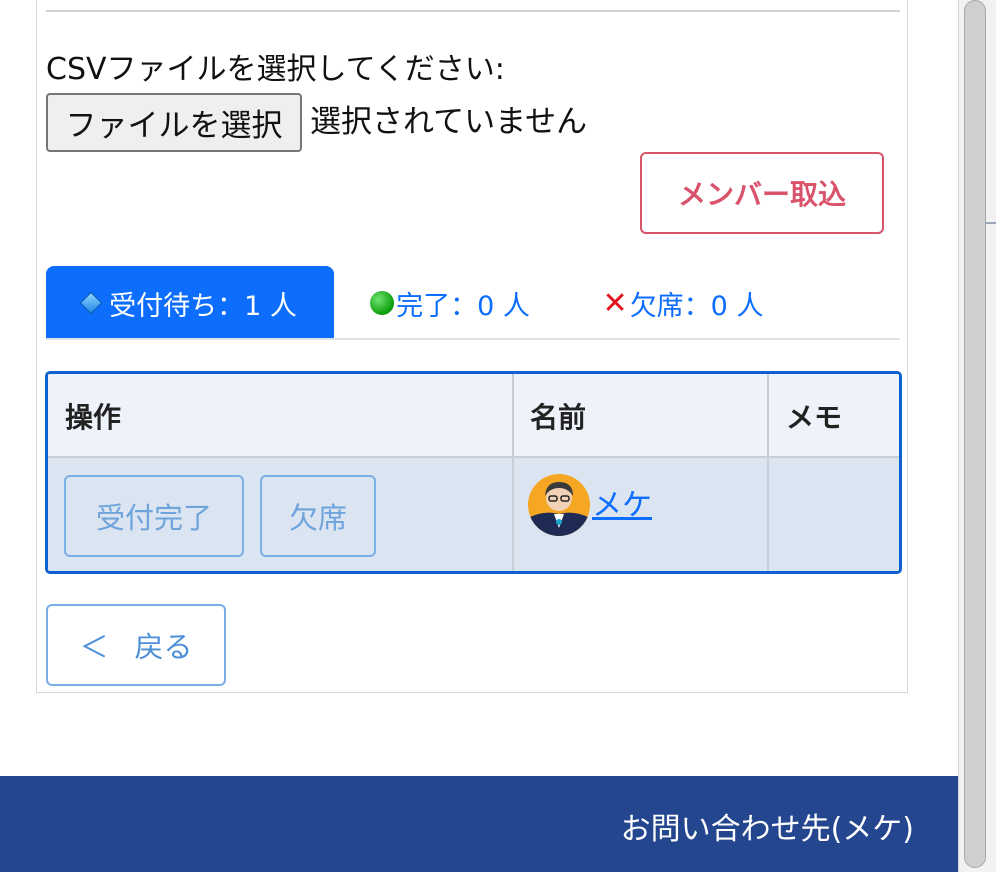 The height and width of the screenshot is (872, 996). Describe the element at coordinates (558, 417) in the screenshot. I see `header-name: 名前` at that location.